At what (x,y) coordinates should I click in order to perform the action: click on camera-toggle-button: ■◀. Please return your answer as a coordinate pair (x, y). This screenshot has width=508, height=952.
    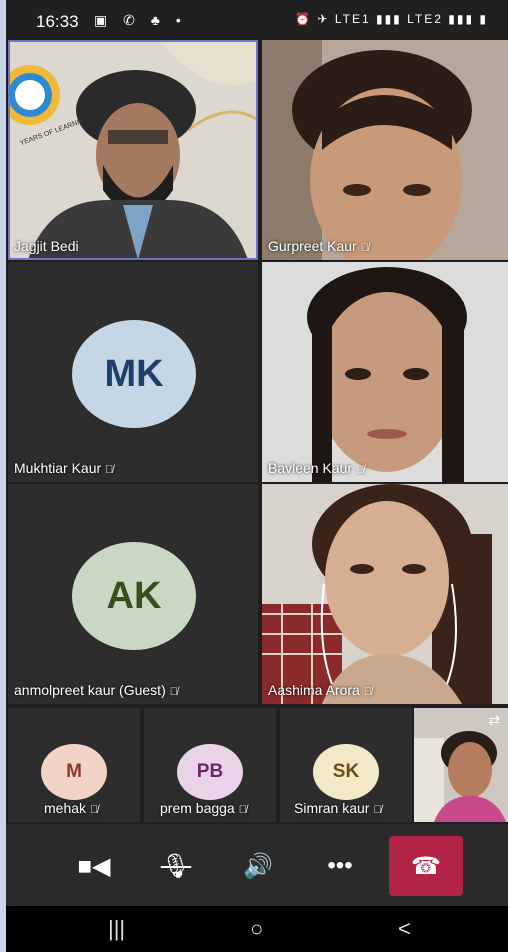
    Looking at the image, I should click on (94, 866).